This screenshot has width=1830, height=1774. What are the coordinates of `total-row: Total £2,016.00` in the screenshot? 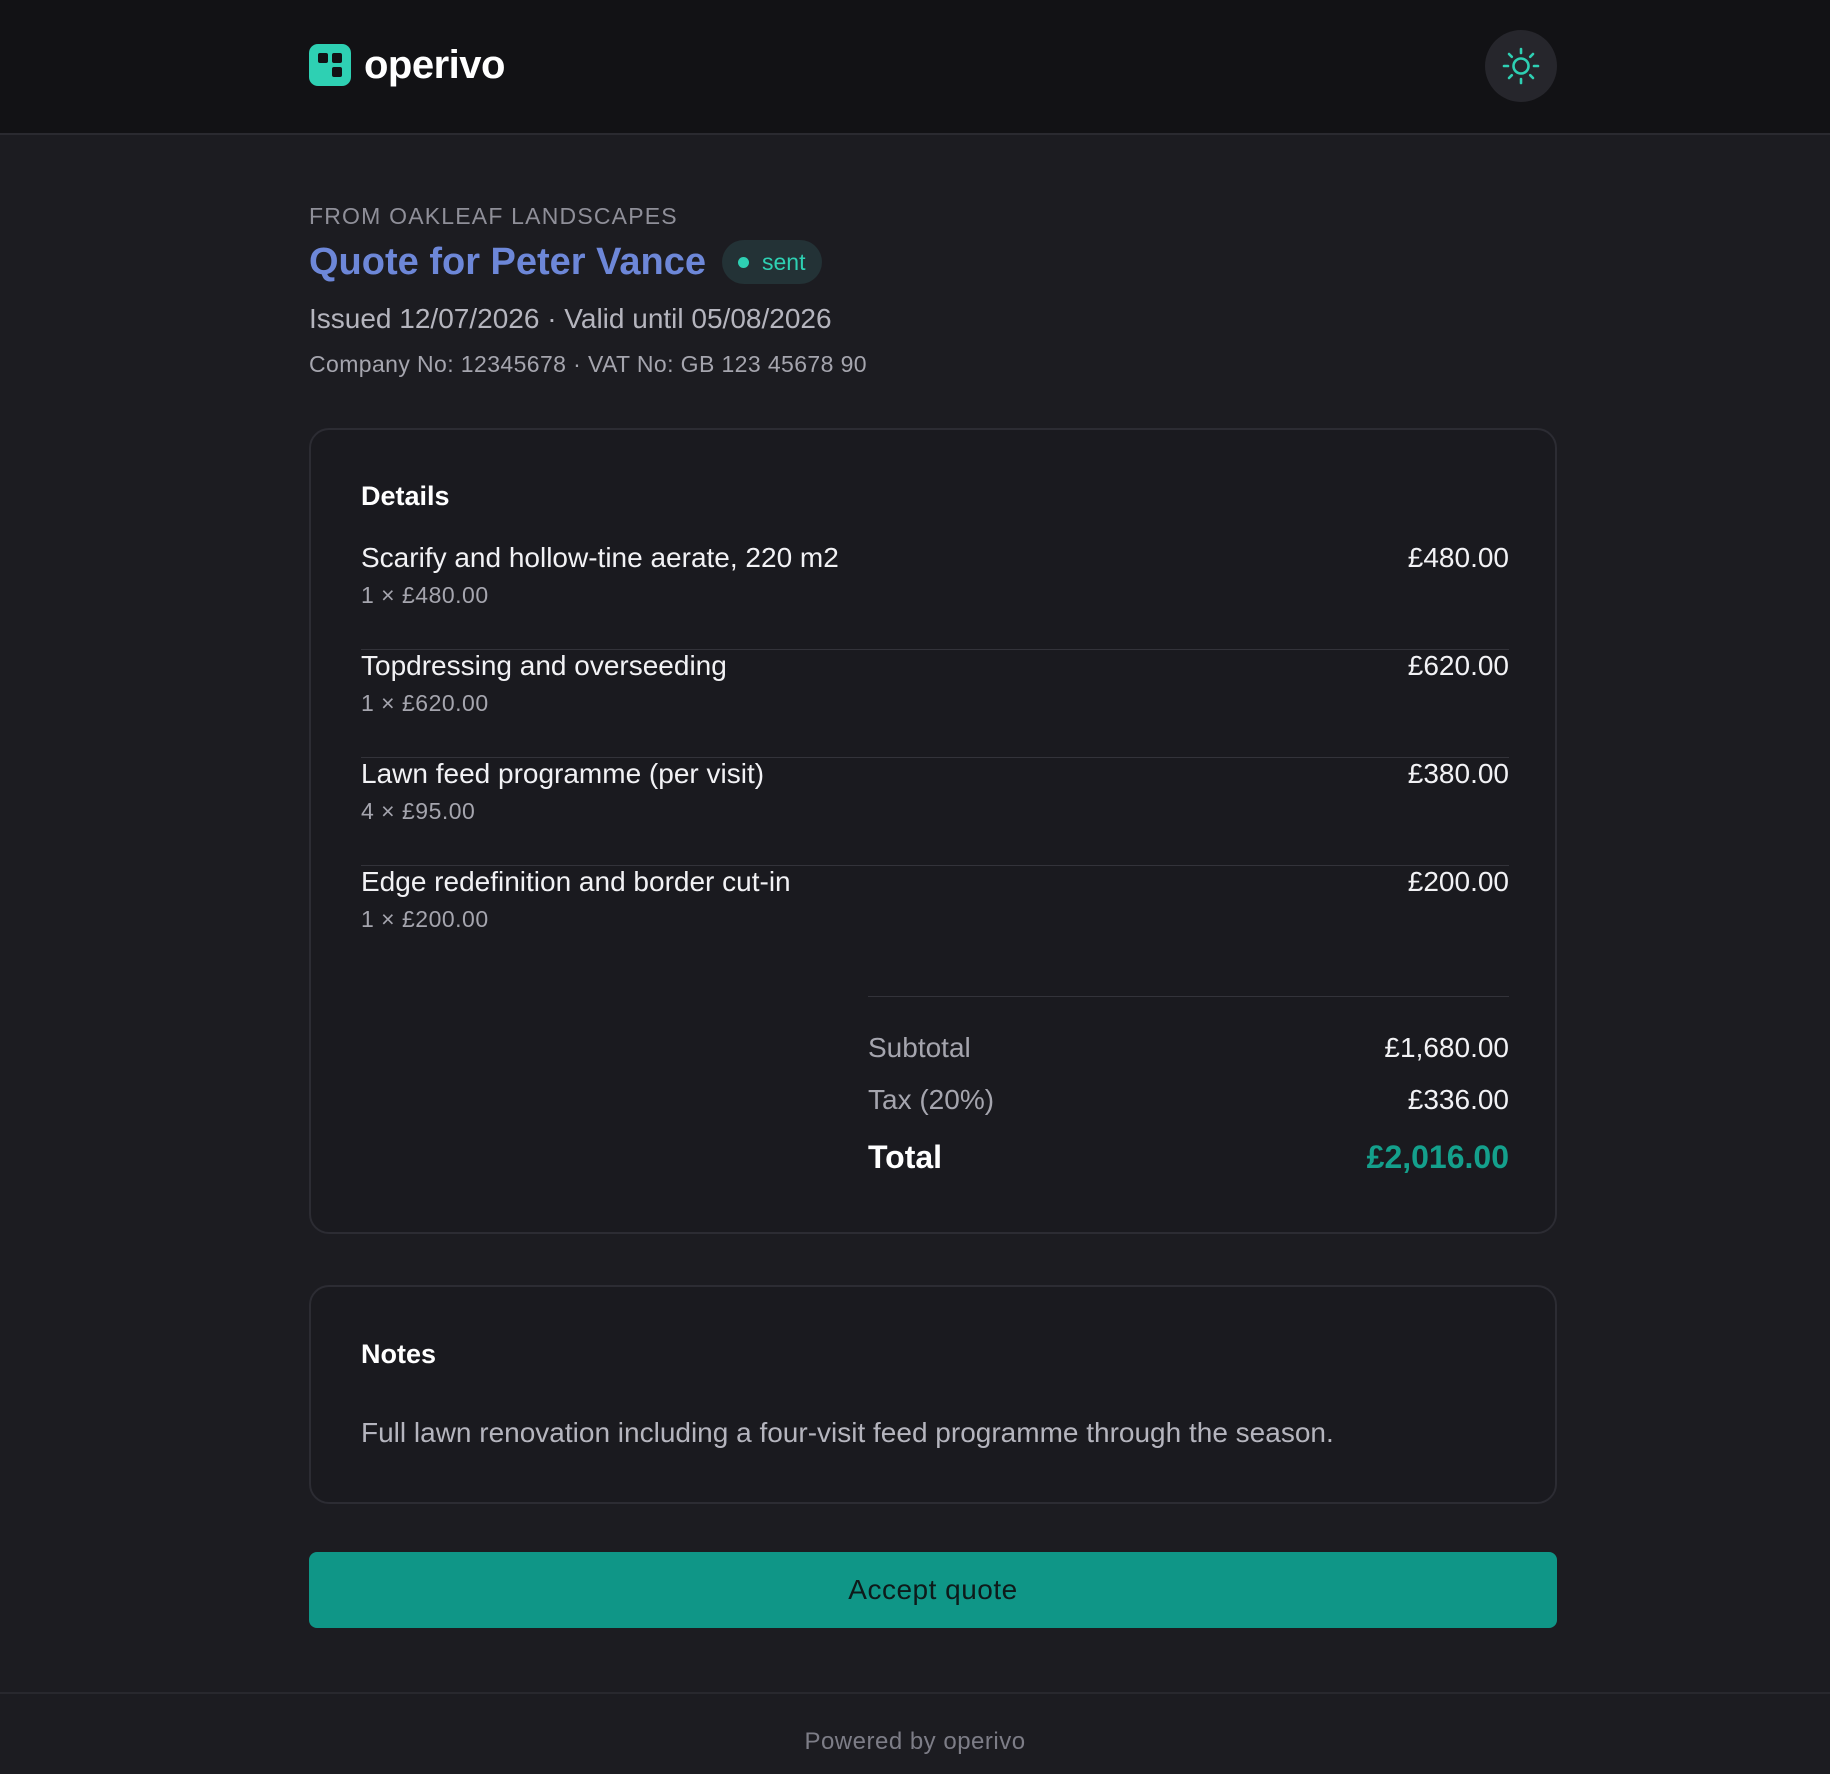 It's located at (1188, 1157).